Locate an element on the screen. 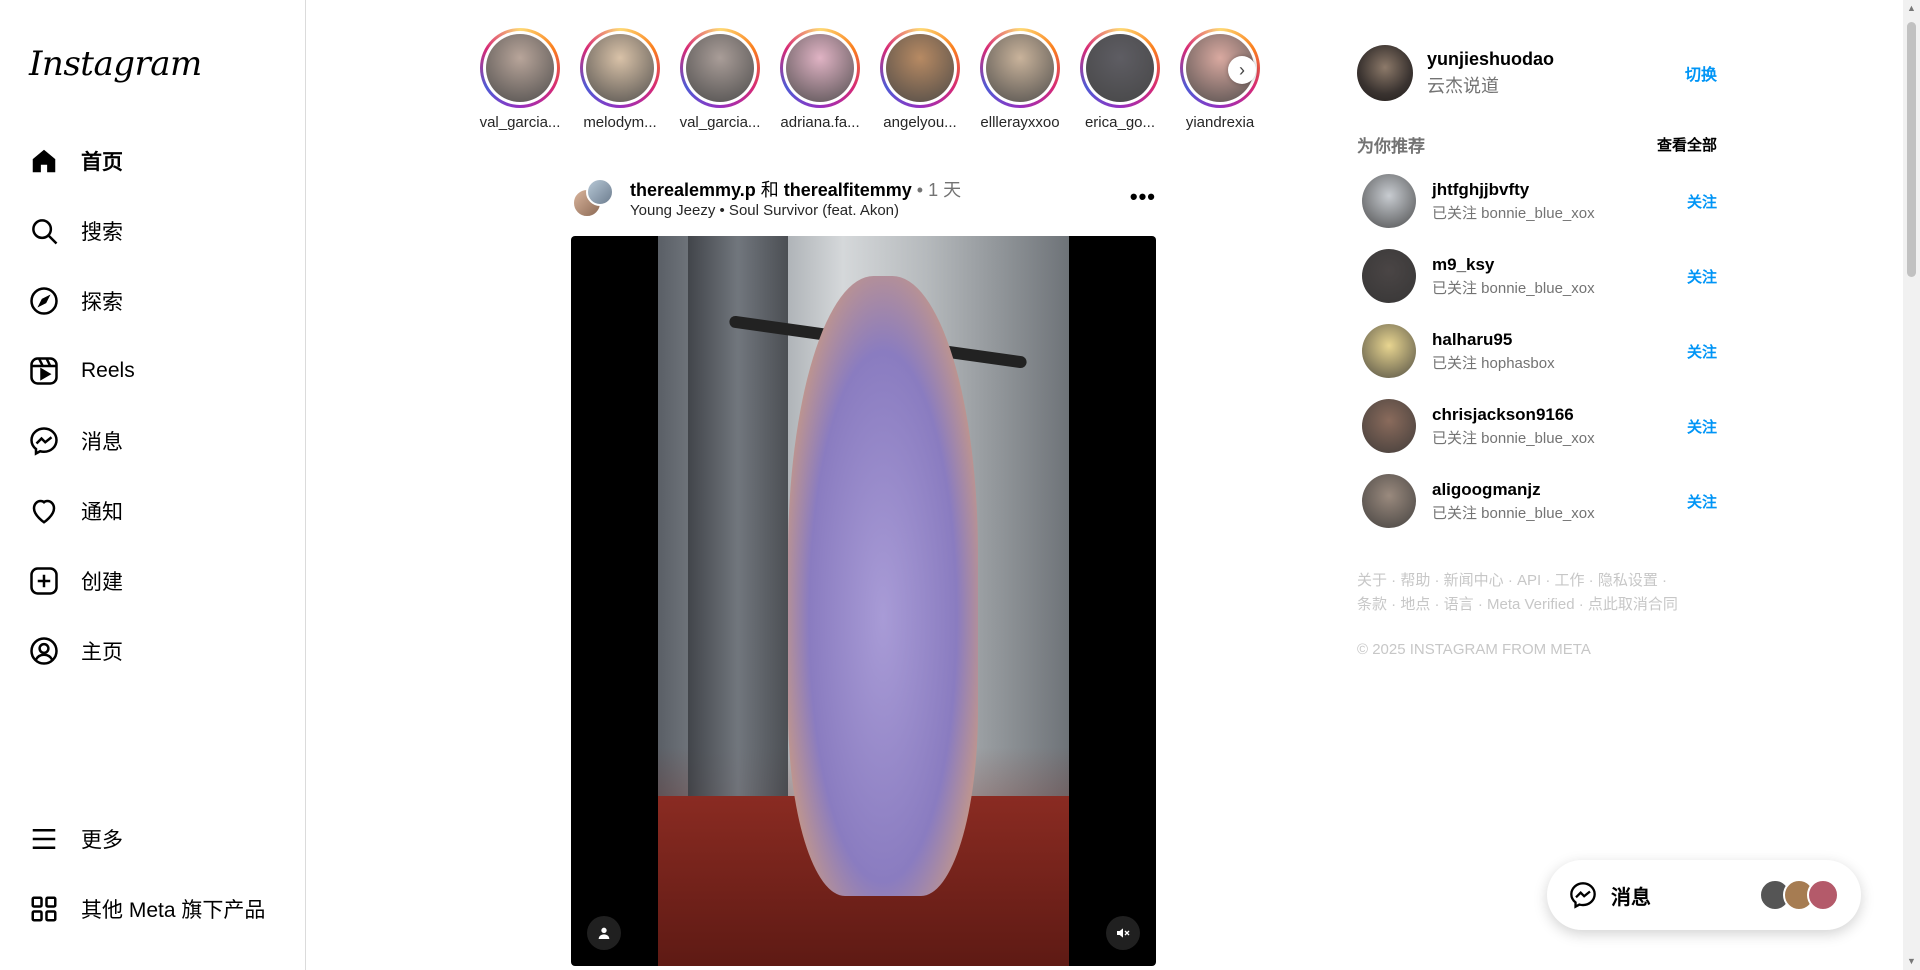 The width and height of the screenshot is (1920, 970). tagged-users-button is located at coordinates (604, 933).